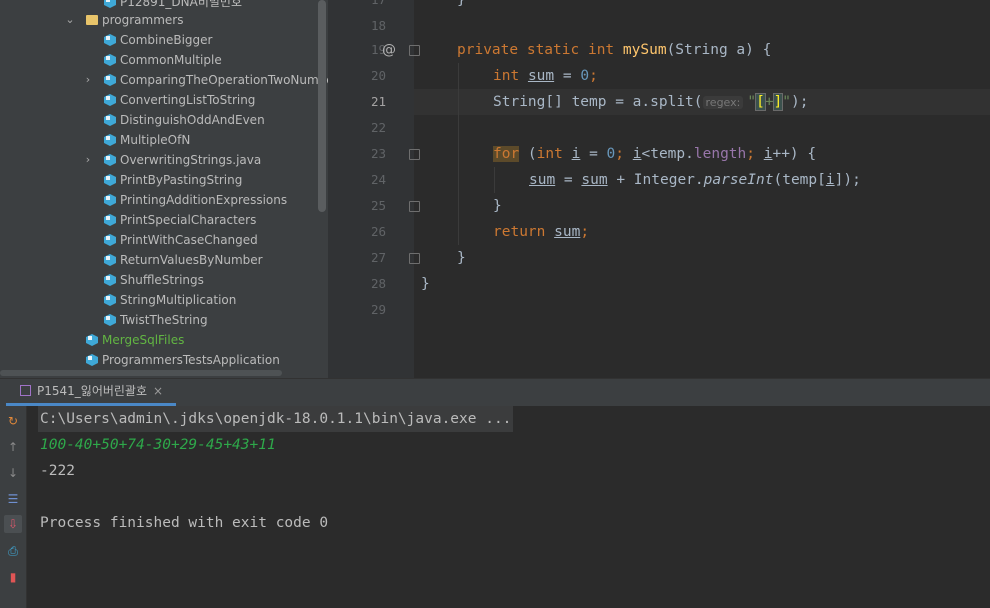 The height and width of the screenshot is (608, 990). Describe the element at coordinates (378, 101) in the screenshot. I see `line-number-active: 21` at that location.